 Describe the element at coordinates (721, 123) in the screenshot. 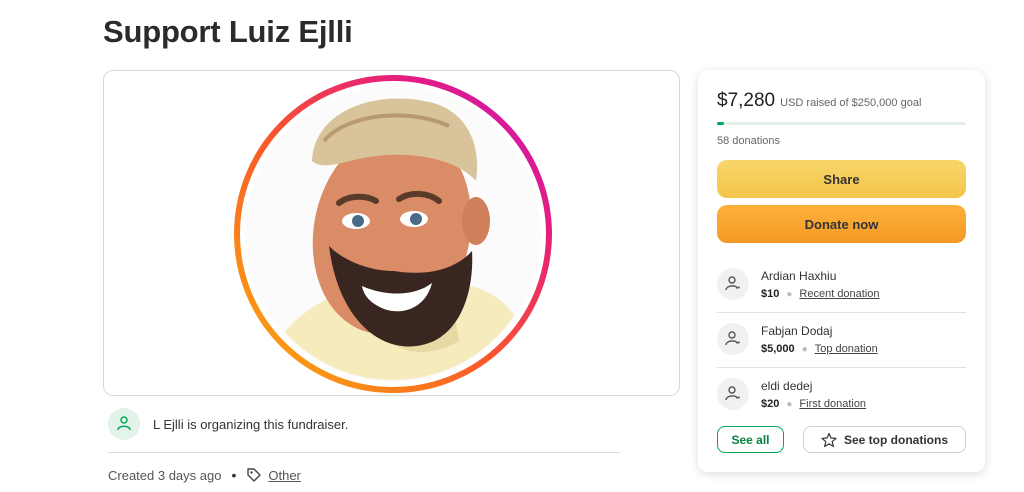

I see `progress-fill` at that location.